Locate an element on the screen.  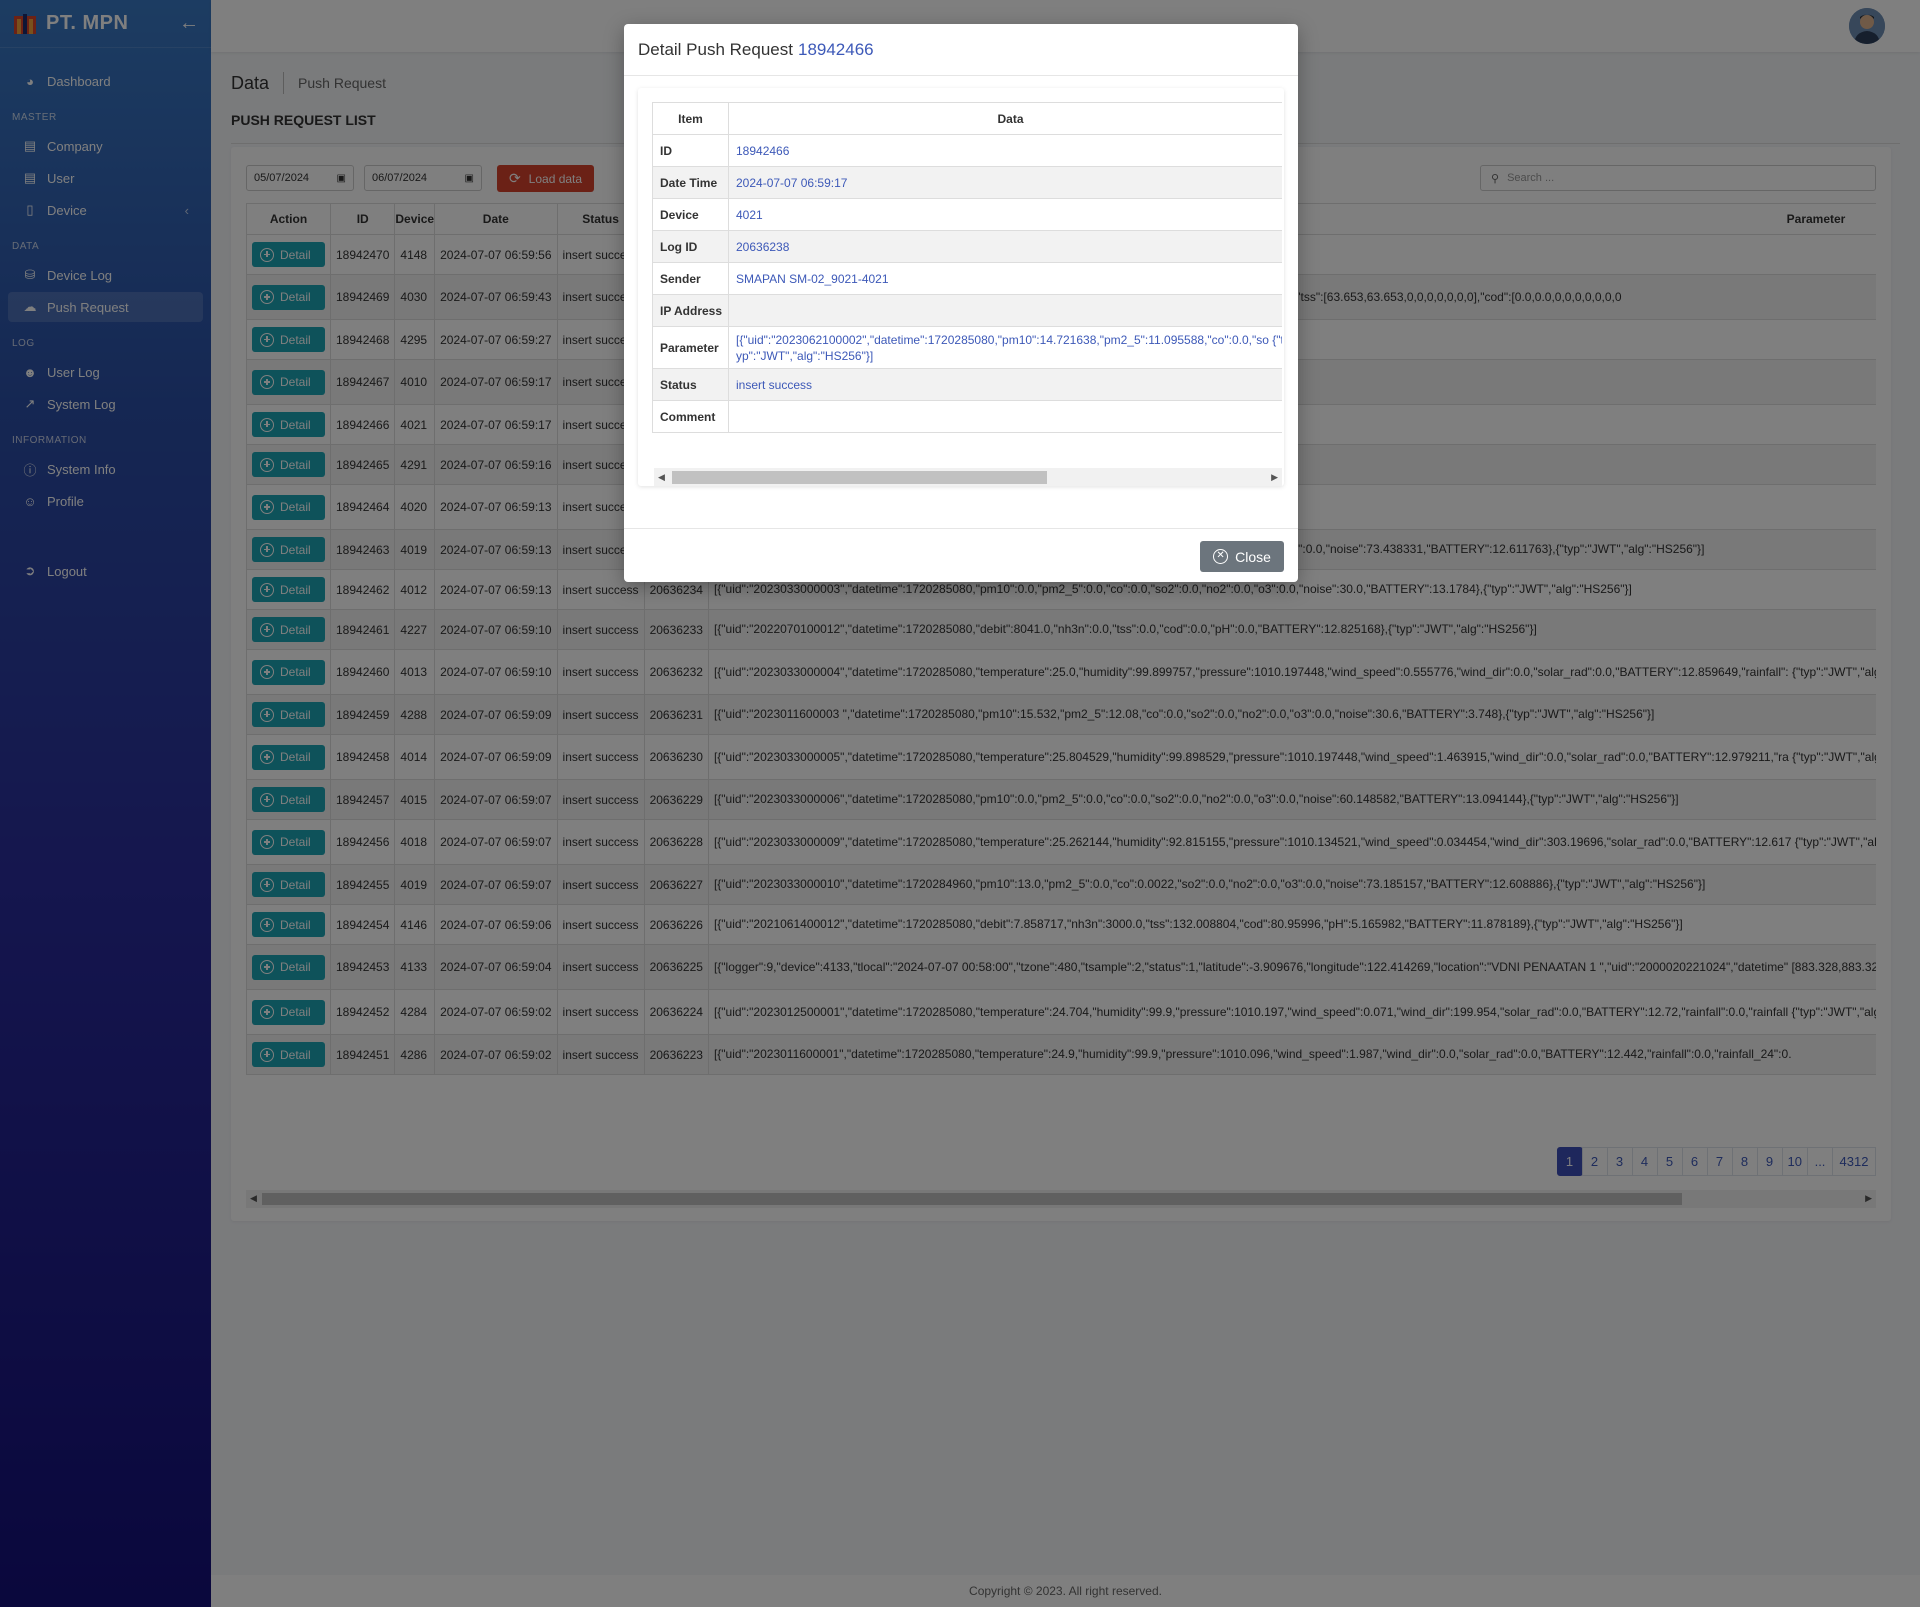
detail-row: Date Time 2024-07-07 06:59:17 is located at coordinates (967, 182).